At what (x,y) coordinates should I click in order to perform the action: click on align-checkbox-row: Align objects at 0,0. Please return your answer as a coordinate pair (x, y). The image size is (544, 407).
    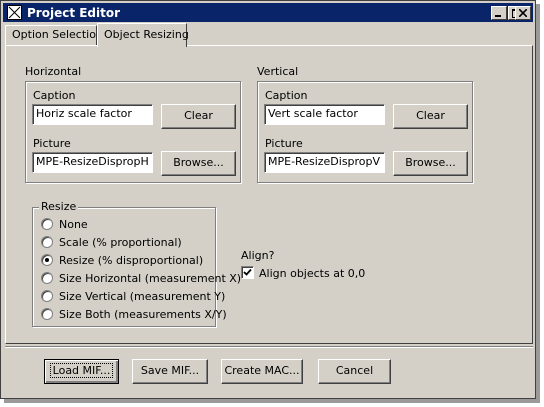
    Looking at the image, I should click on (306, 273).